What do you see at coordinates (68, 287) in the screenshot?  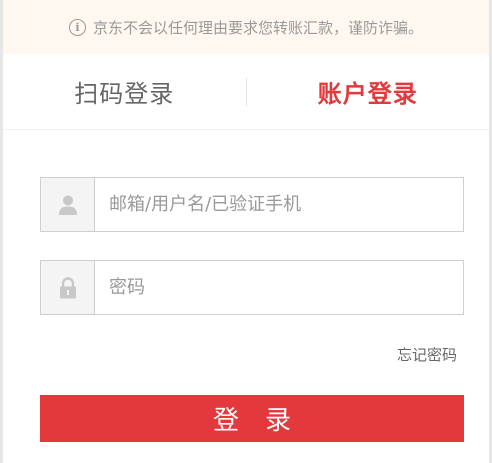 I see `lock-icon` at bounding box center [68, 287].